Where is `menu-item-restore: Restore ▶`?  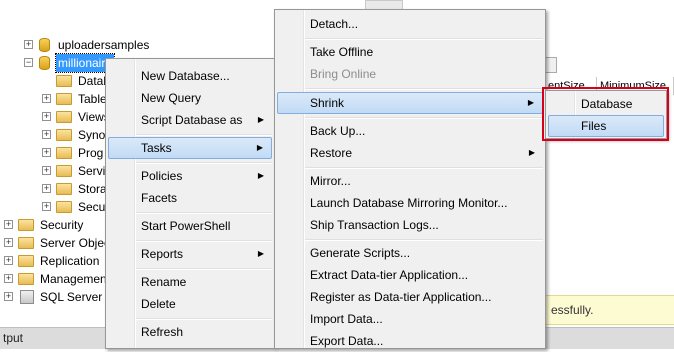
menu-item-restore: Restore ▶ is located at coordinates (410, 153).